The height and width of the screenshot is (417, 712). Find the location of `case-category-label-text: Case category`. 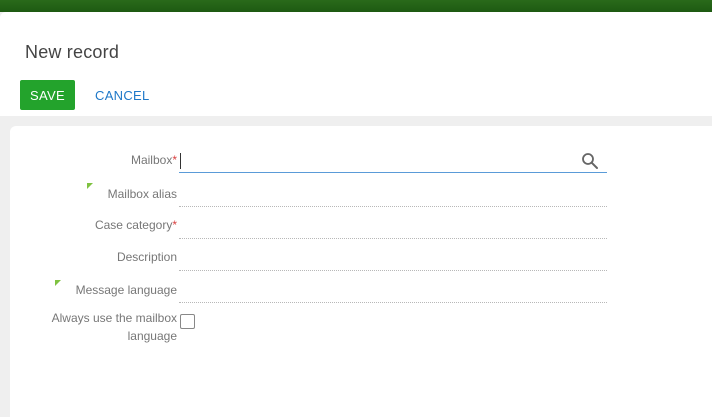

case-category-label-text: Case category is located at coordinates (133, 225).